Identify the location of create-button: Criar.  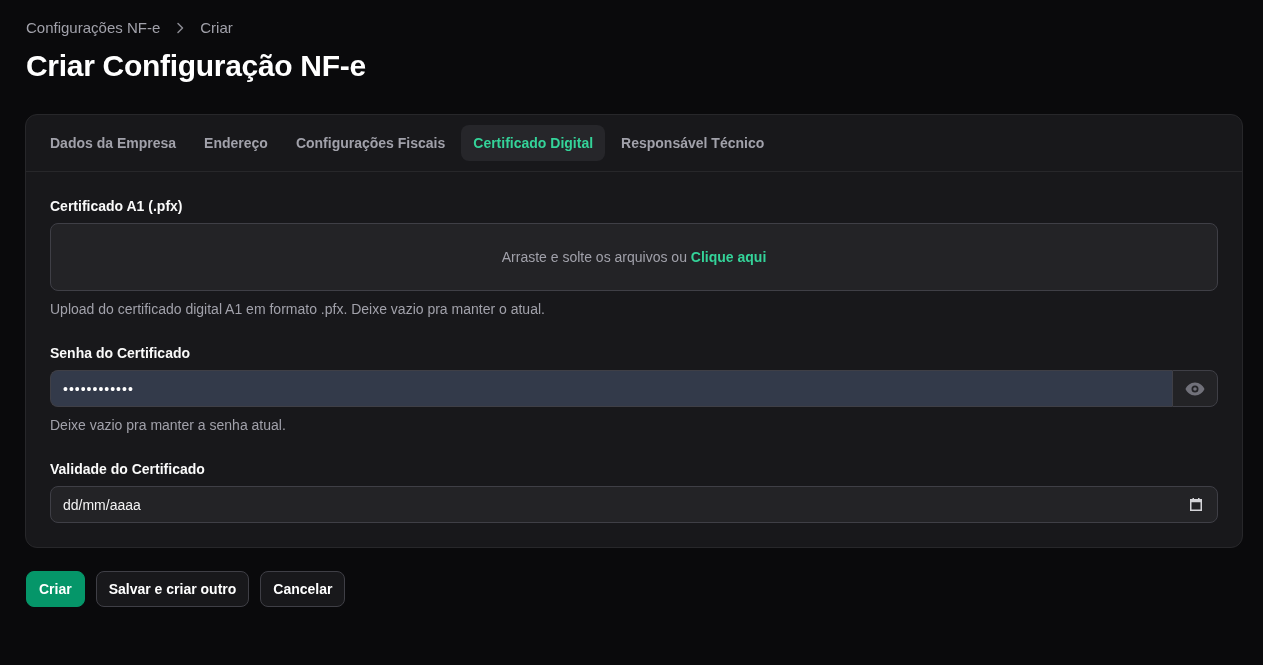
(55, 589).